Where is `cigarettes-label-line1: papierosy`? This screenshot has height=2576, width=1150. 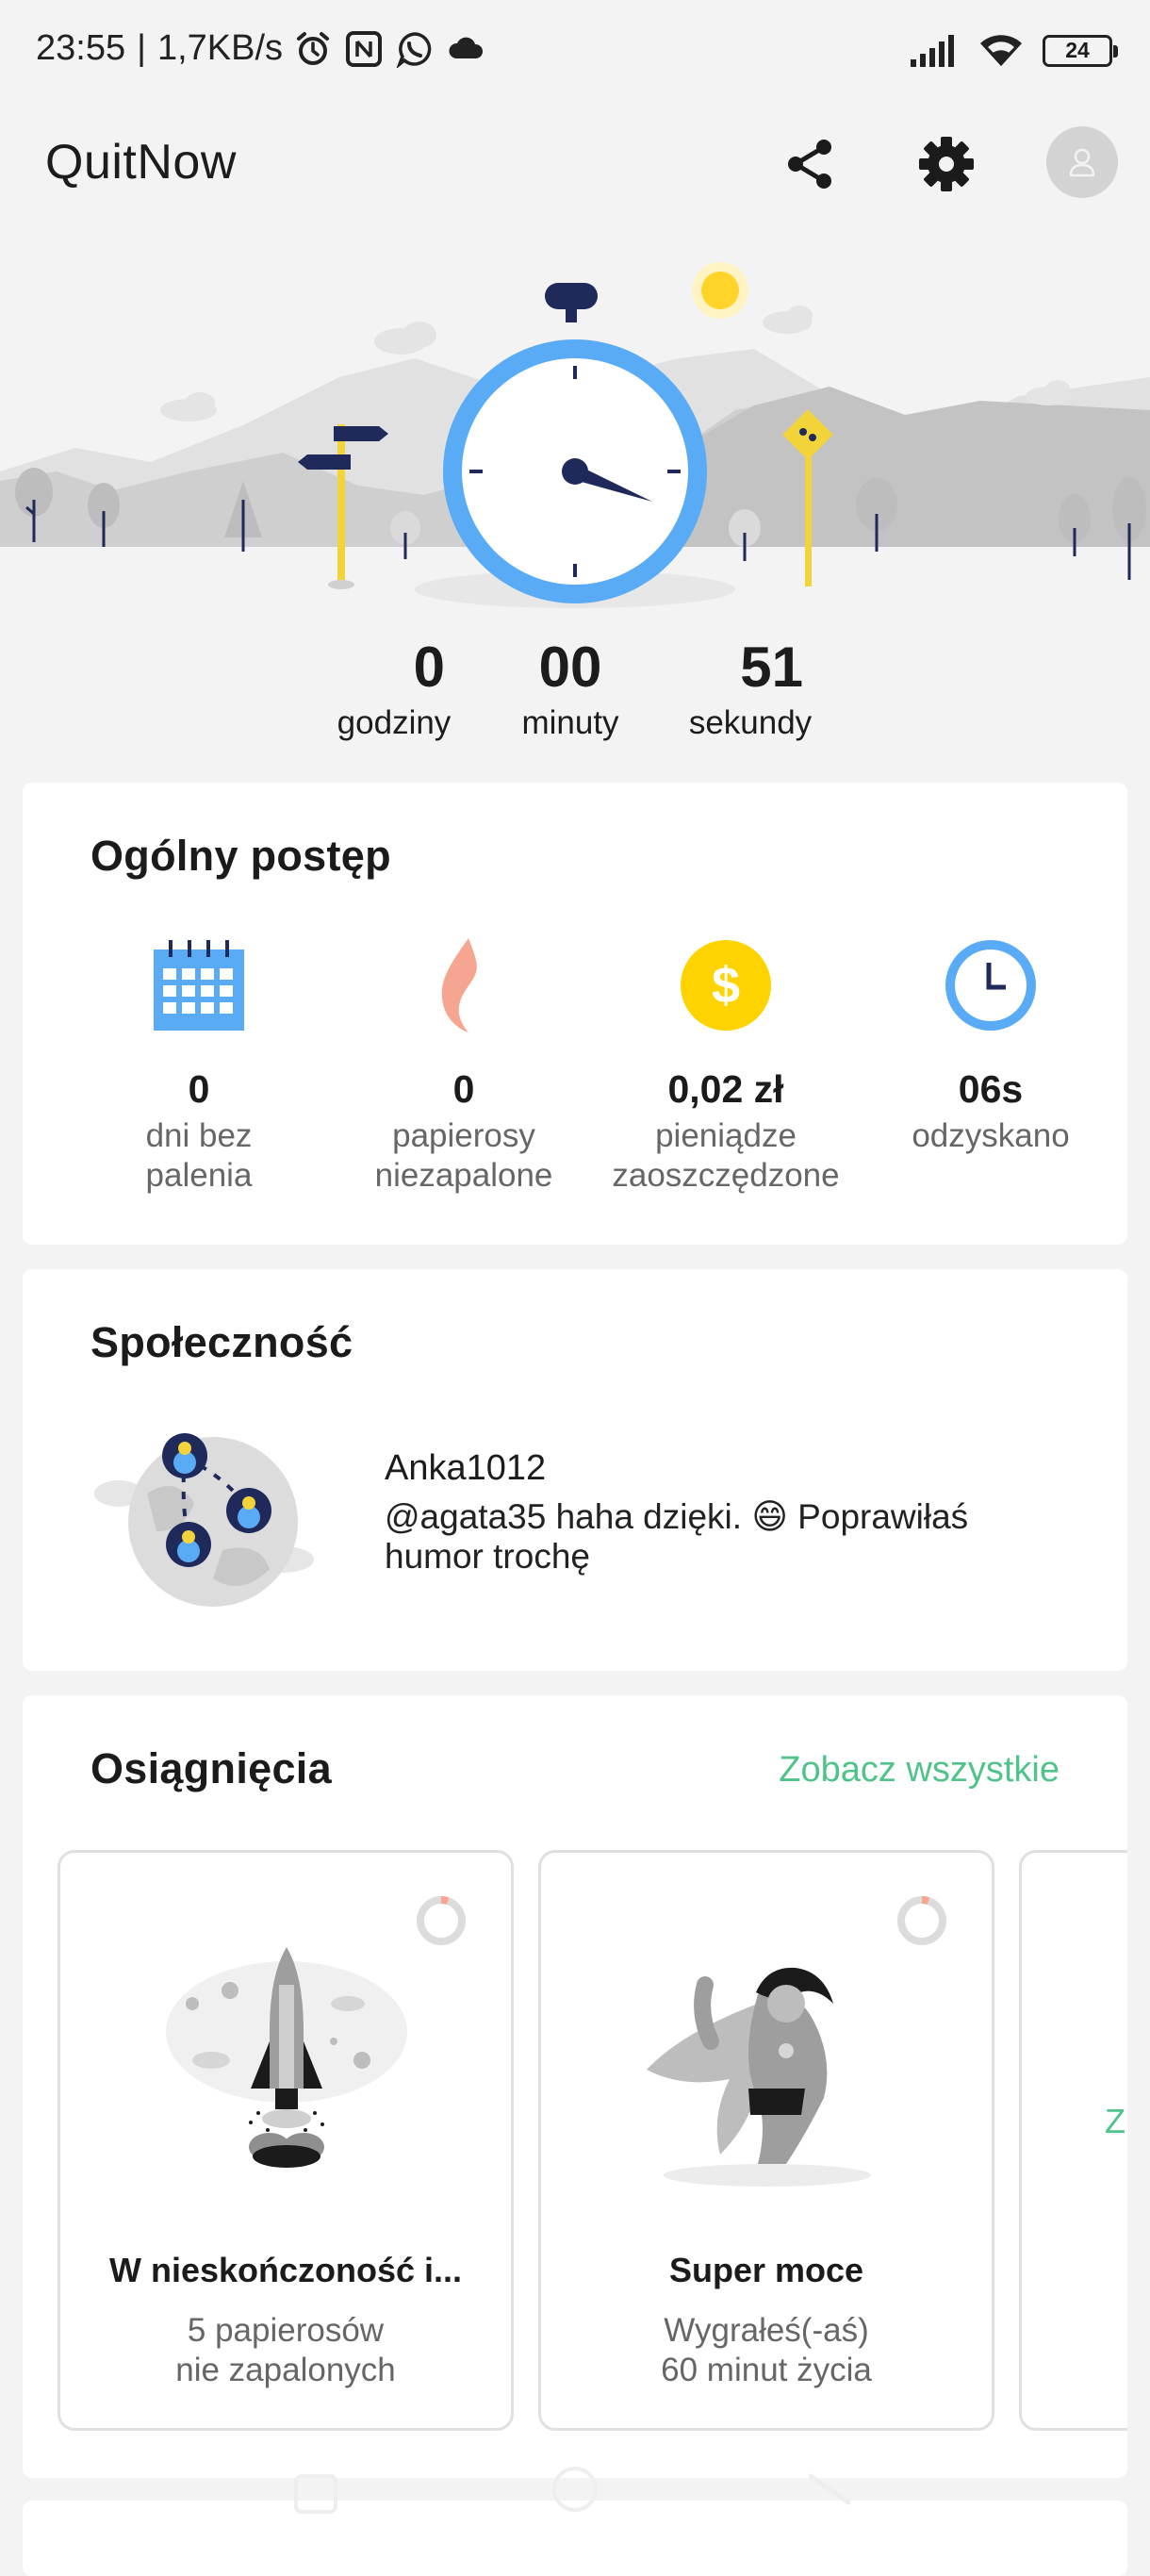 cigarettes-label-line1: papierosy is located at coordinates (464, 1135).